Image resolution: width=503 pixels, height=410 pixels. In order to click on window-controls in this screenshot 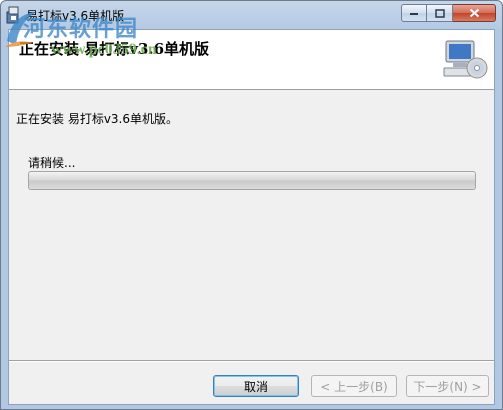, I will do `click(448, 13)`.